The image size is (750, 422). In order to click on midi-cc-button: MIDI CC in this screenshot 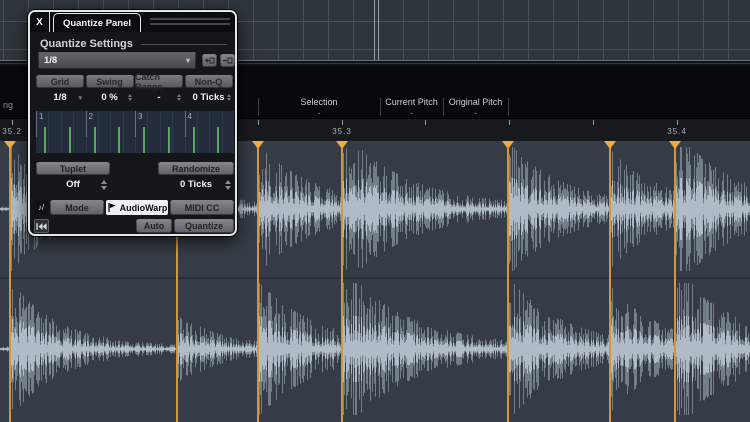, I will do `click(202, 207)`.